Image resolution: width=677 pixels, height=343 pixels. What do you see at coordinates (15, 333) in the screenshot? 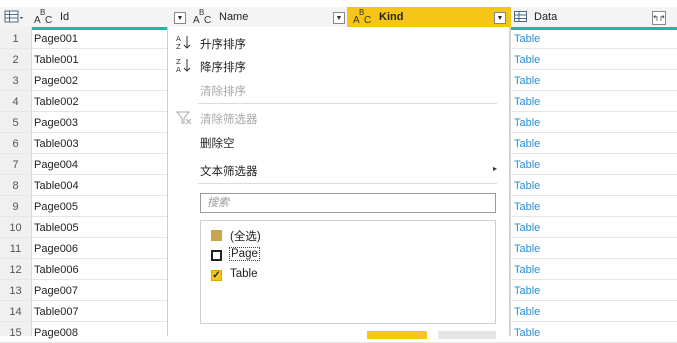
I see `row-number: 15` at bounding box center [15, 333].